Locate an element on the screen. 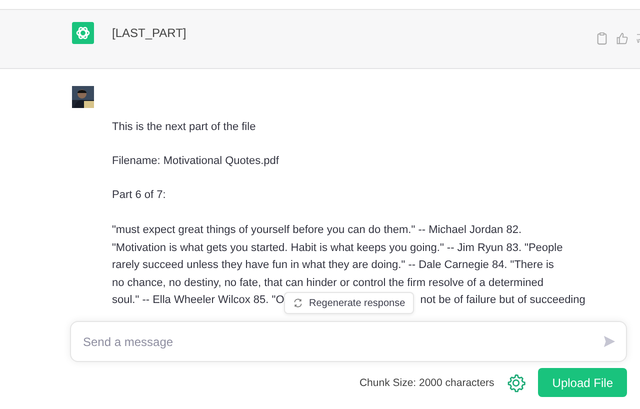  regenerate-button: Regenerate response is located at coordinates (349, 303).